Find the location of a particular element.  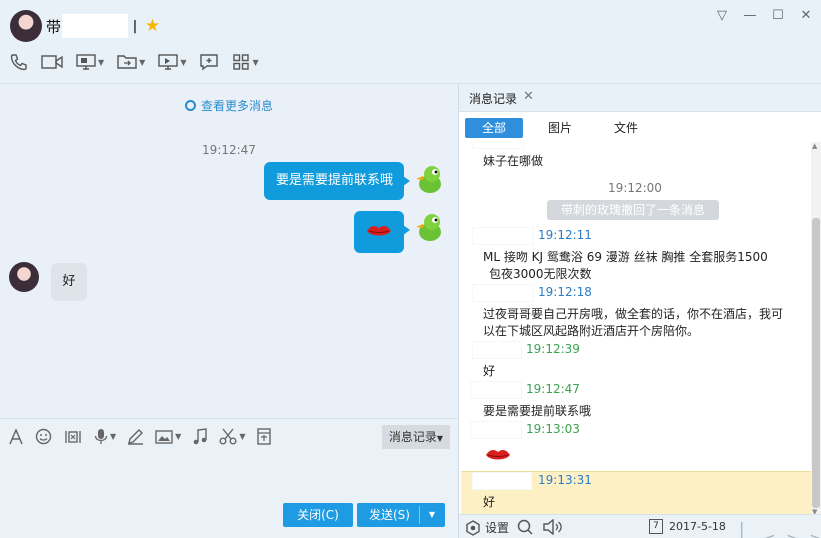

music-button is located at coordinates (200, 436).